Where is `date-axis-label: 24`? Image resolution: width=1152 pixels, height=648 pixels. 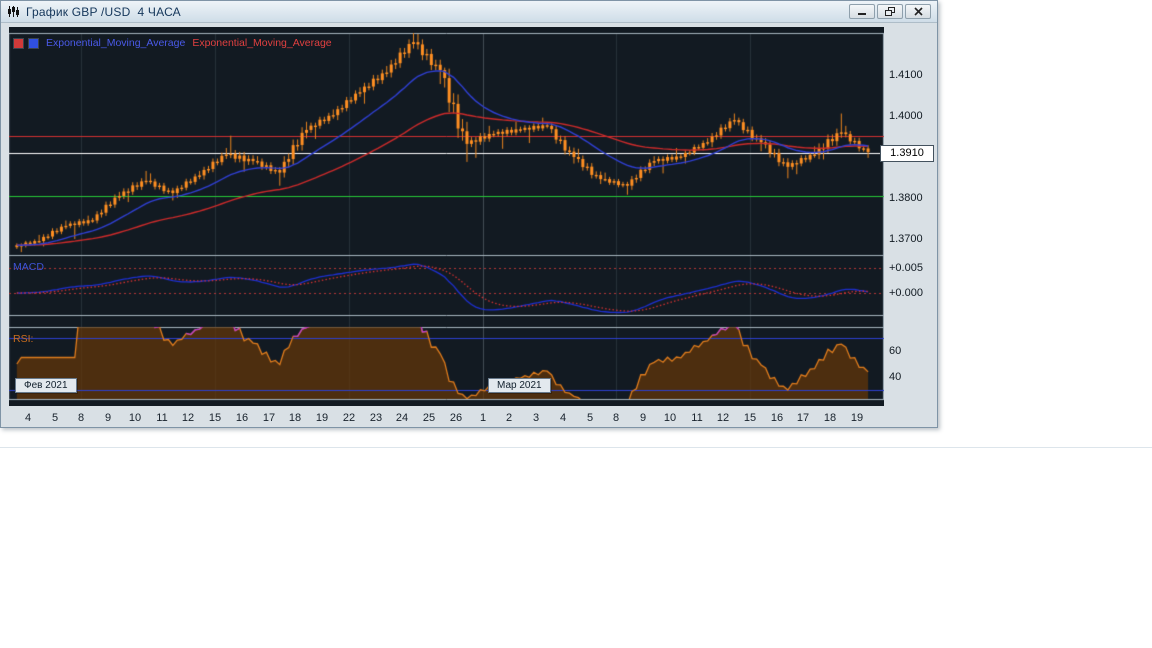
date-axis-label: 24 is located at coordinates (402, 418).